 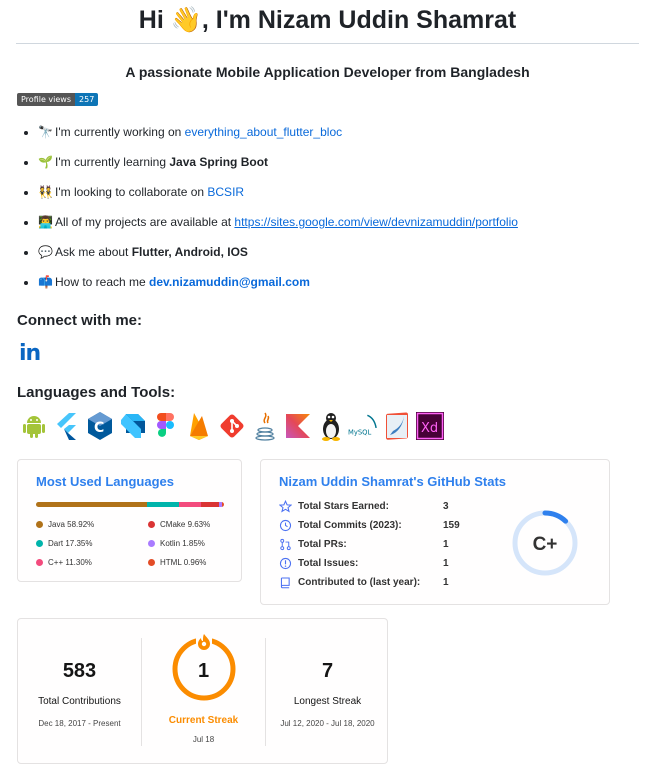 I want to click on java-icon, so click(x=264, y=426).